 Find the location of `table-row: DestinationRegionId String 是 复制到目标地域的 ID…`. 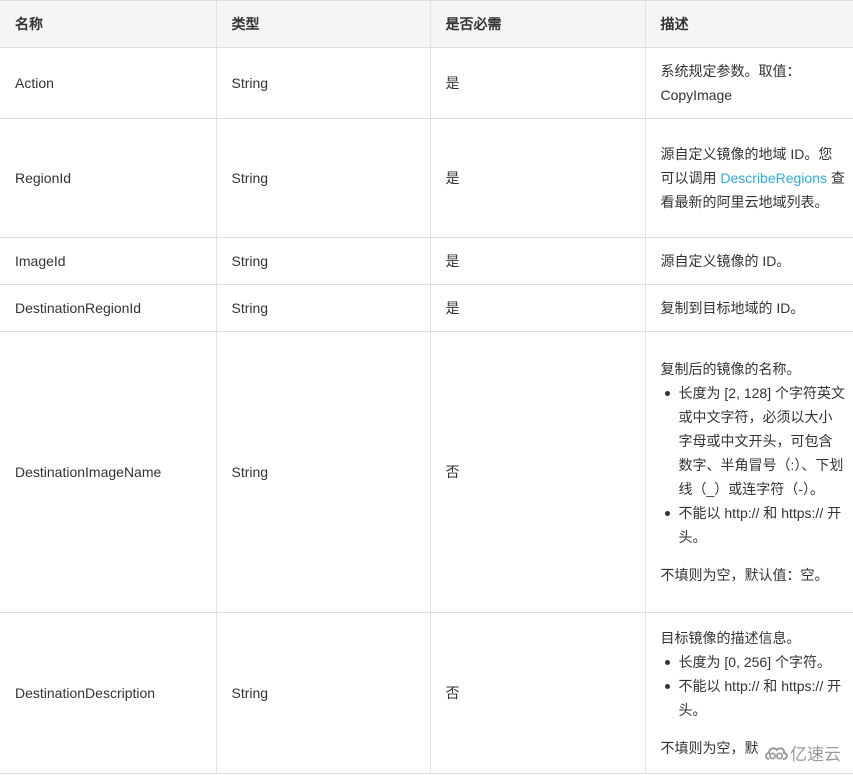

table-row: DestinationRegionId String 是 复制到目标地域的 ID… is located at coordinates (426, 308).